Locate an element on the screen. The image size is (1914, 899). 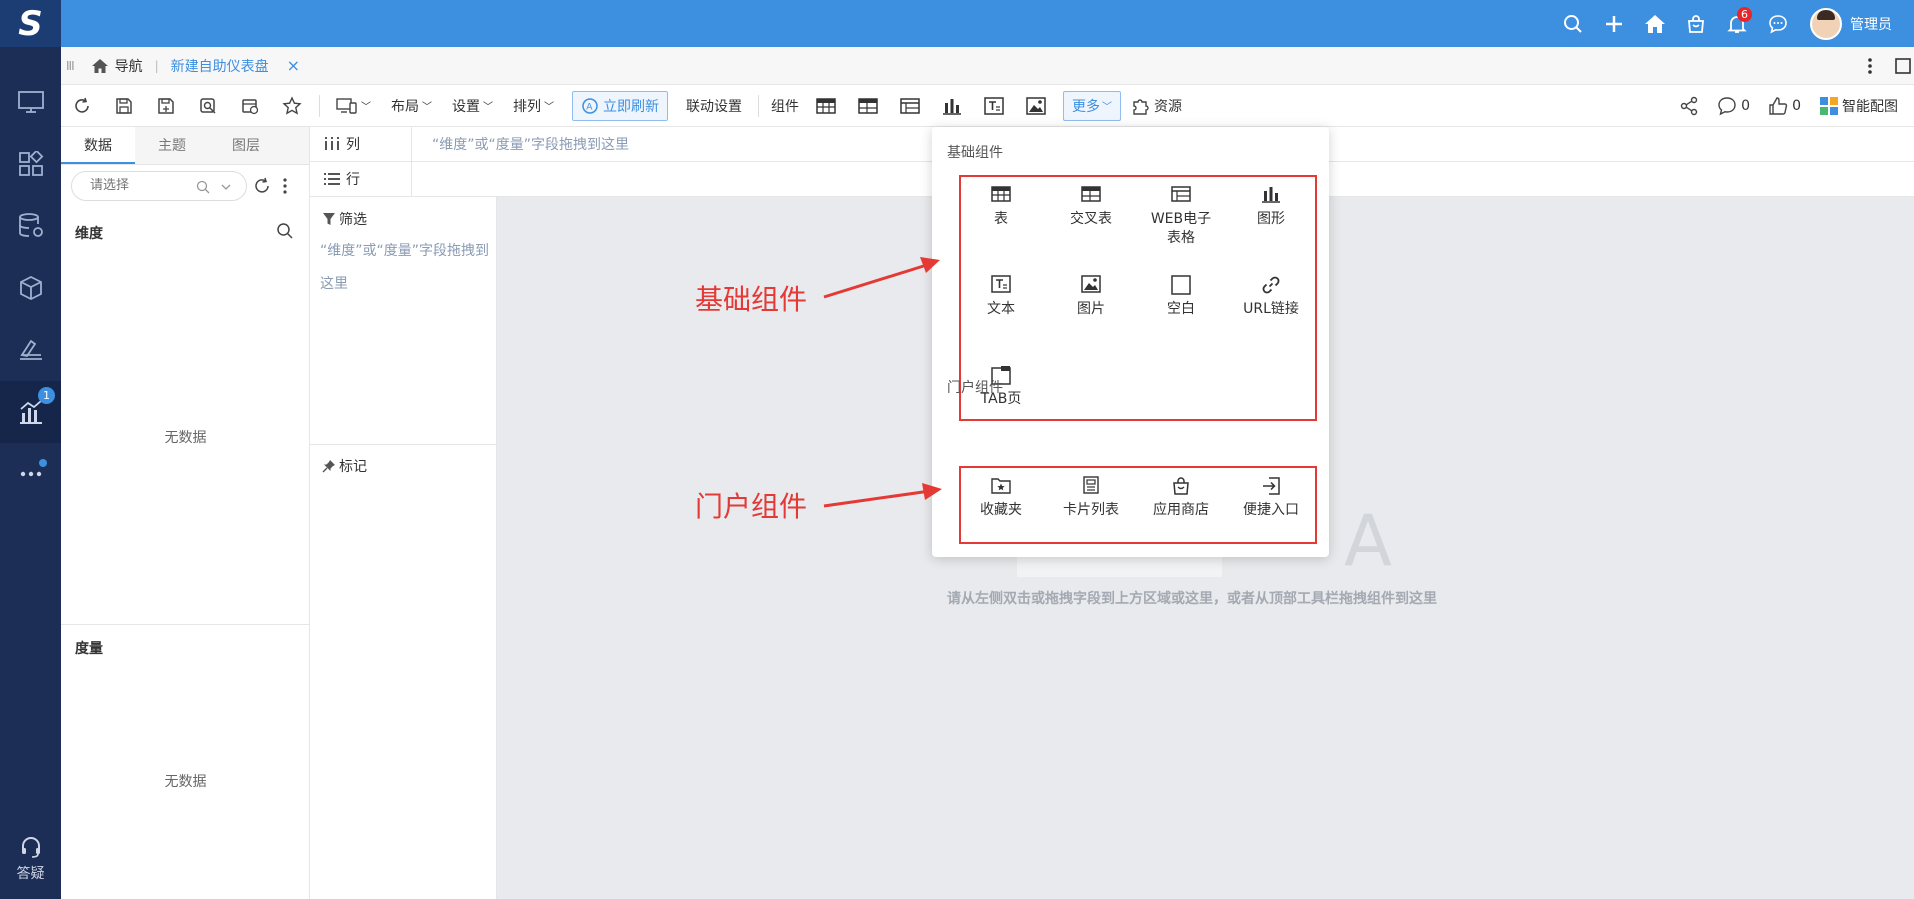
auto-refresh-icon: A is located at coordinates (590, 105).